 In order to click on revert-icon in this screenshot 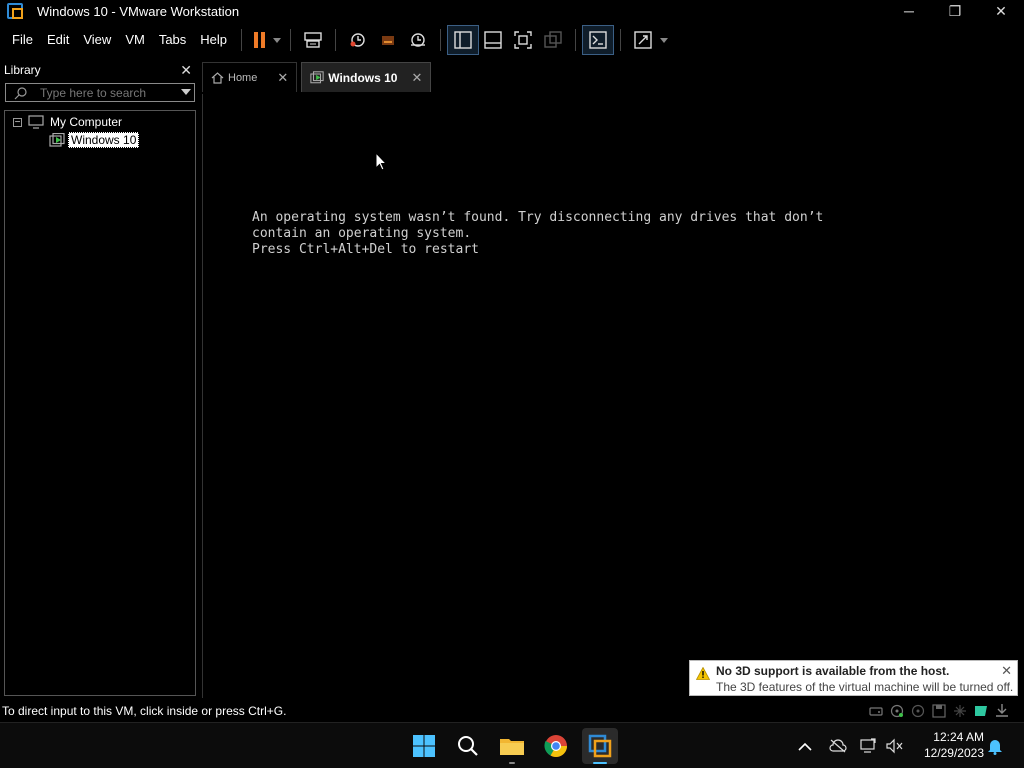, I will do `click(388, 40)`.